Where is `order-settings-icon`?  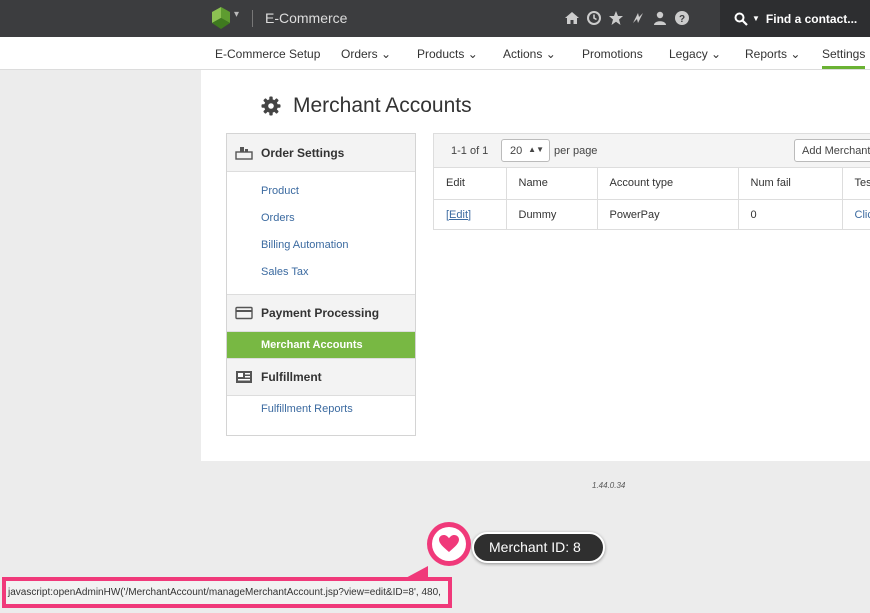
order-settings-icon is located at coordinates (244, 153).